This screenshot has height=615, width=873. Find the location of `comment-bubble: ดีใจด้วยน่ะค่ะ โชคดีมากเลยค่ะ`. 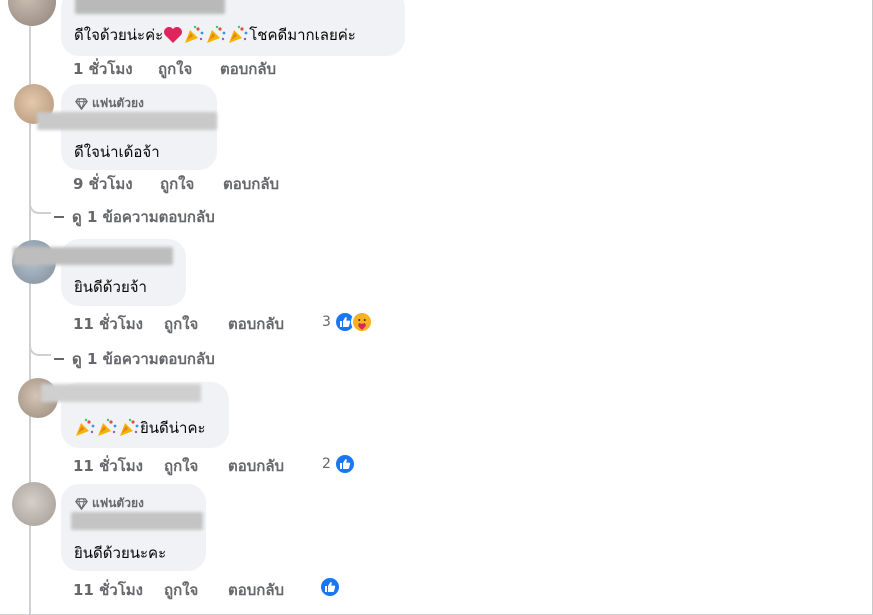

comment-bubble: ดีใจด้วยน่ะค่ะ โชคดีมากเลยค่ะ is located at coordinates (233, 28).